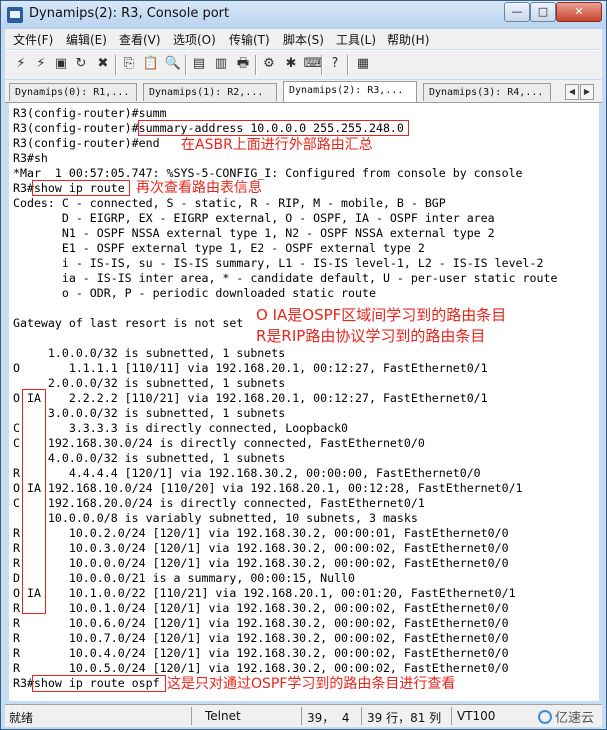 The image size is (607, 730). I want to click on help-icon: ?, so click(335, 64).